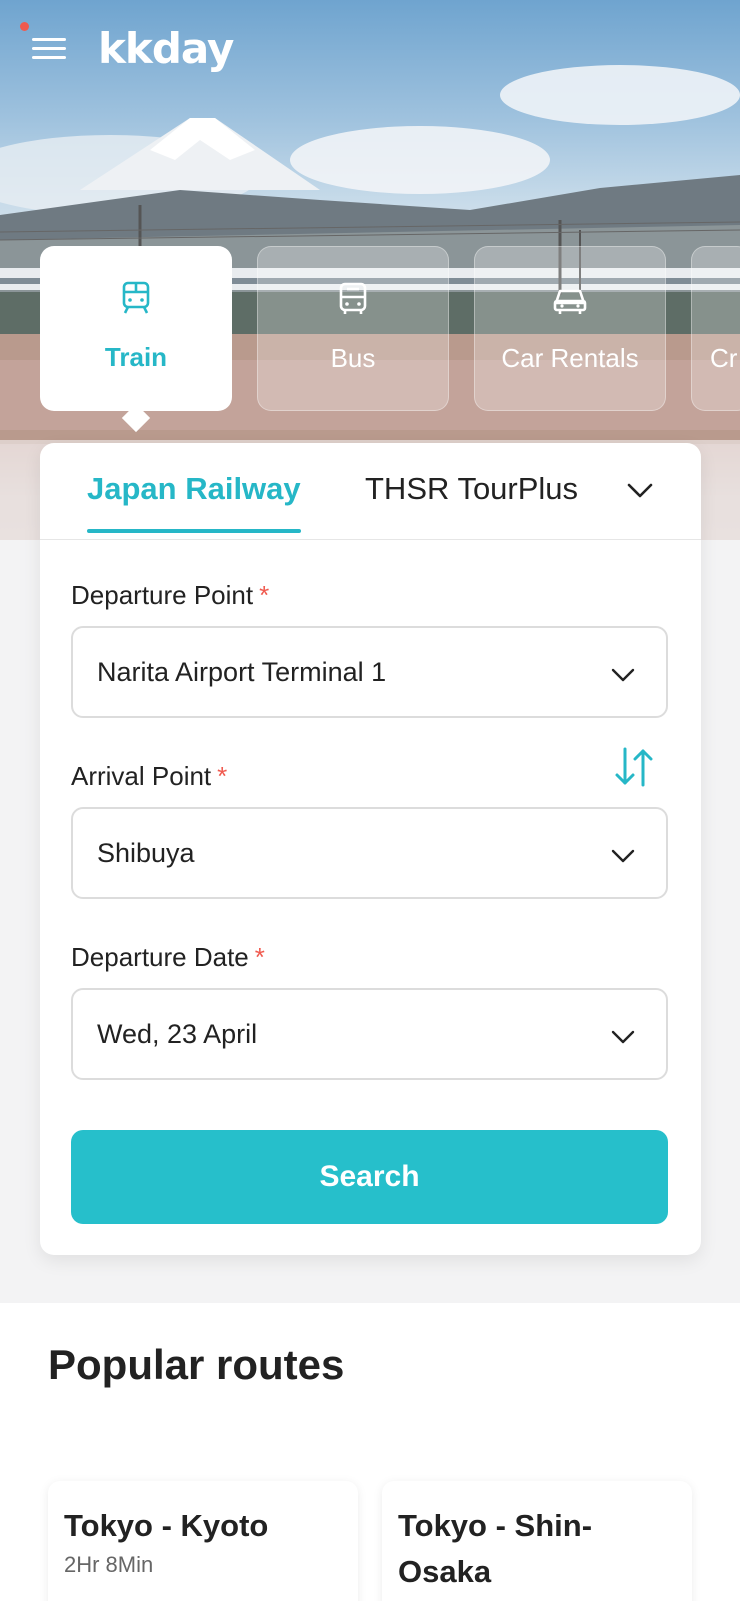  Describe the element at coordinates (146, 853) in the screenshot. I see `arrival-value: Shibuya` at that location.